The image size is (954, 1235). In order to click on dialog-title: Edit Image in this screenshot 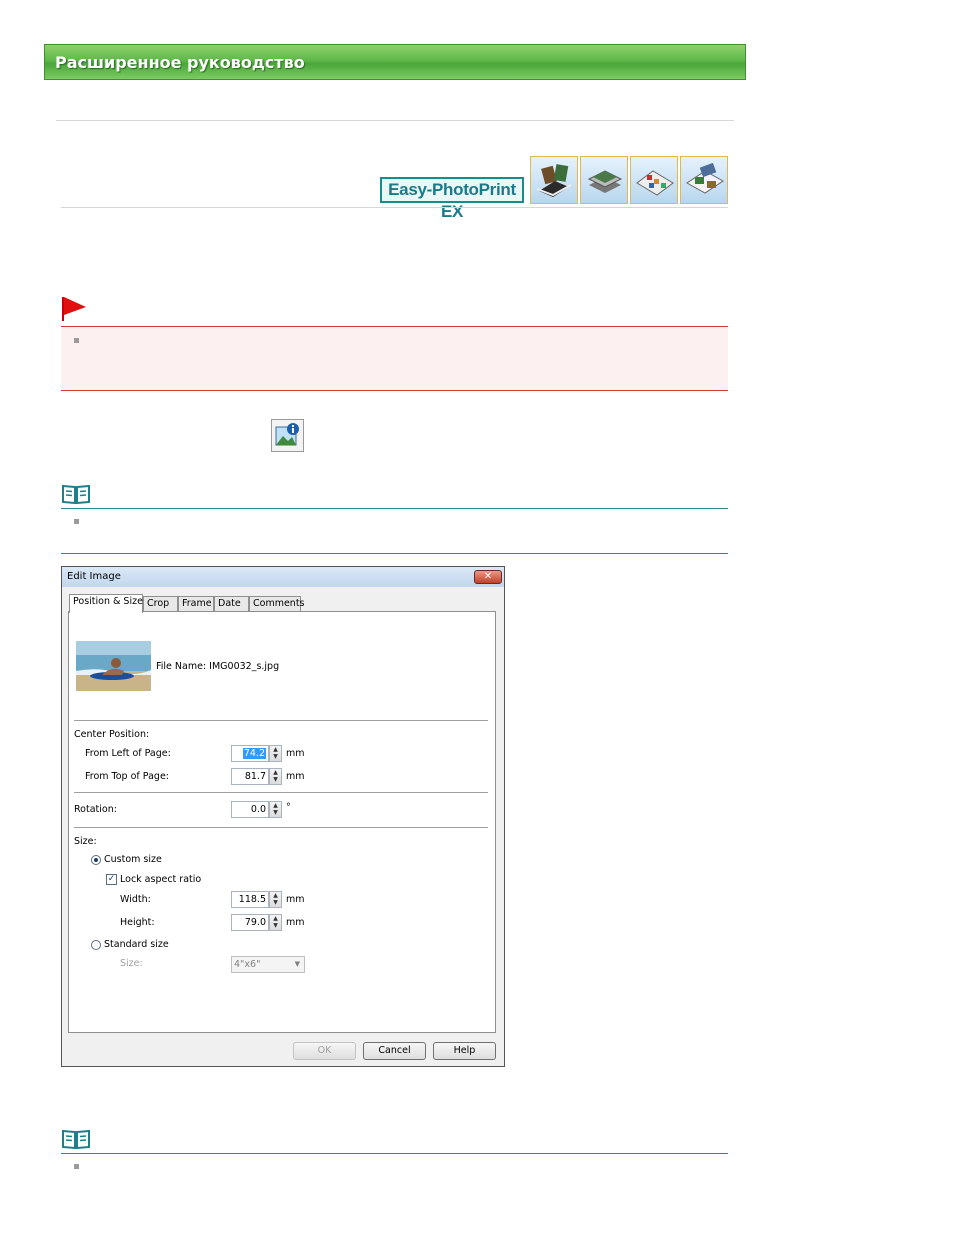, I will do `click(94, 576)`.